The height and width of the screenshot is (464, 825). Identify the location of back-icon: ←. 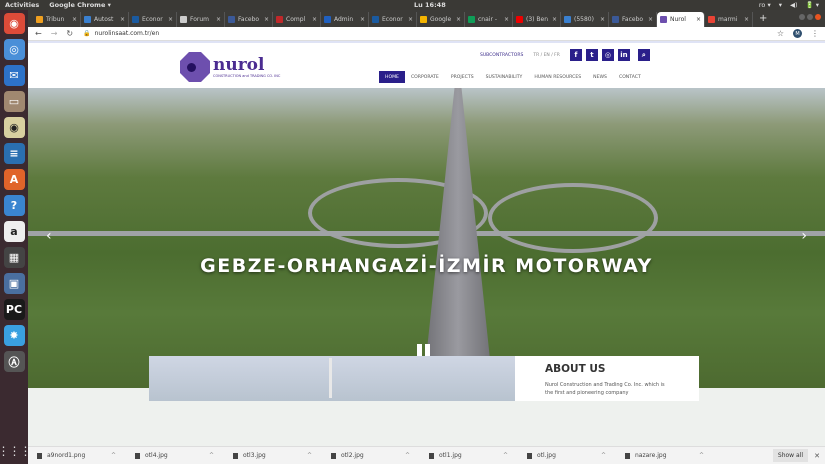
(38, 33).